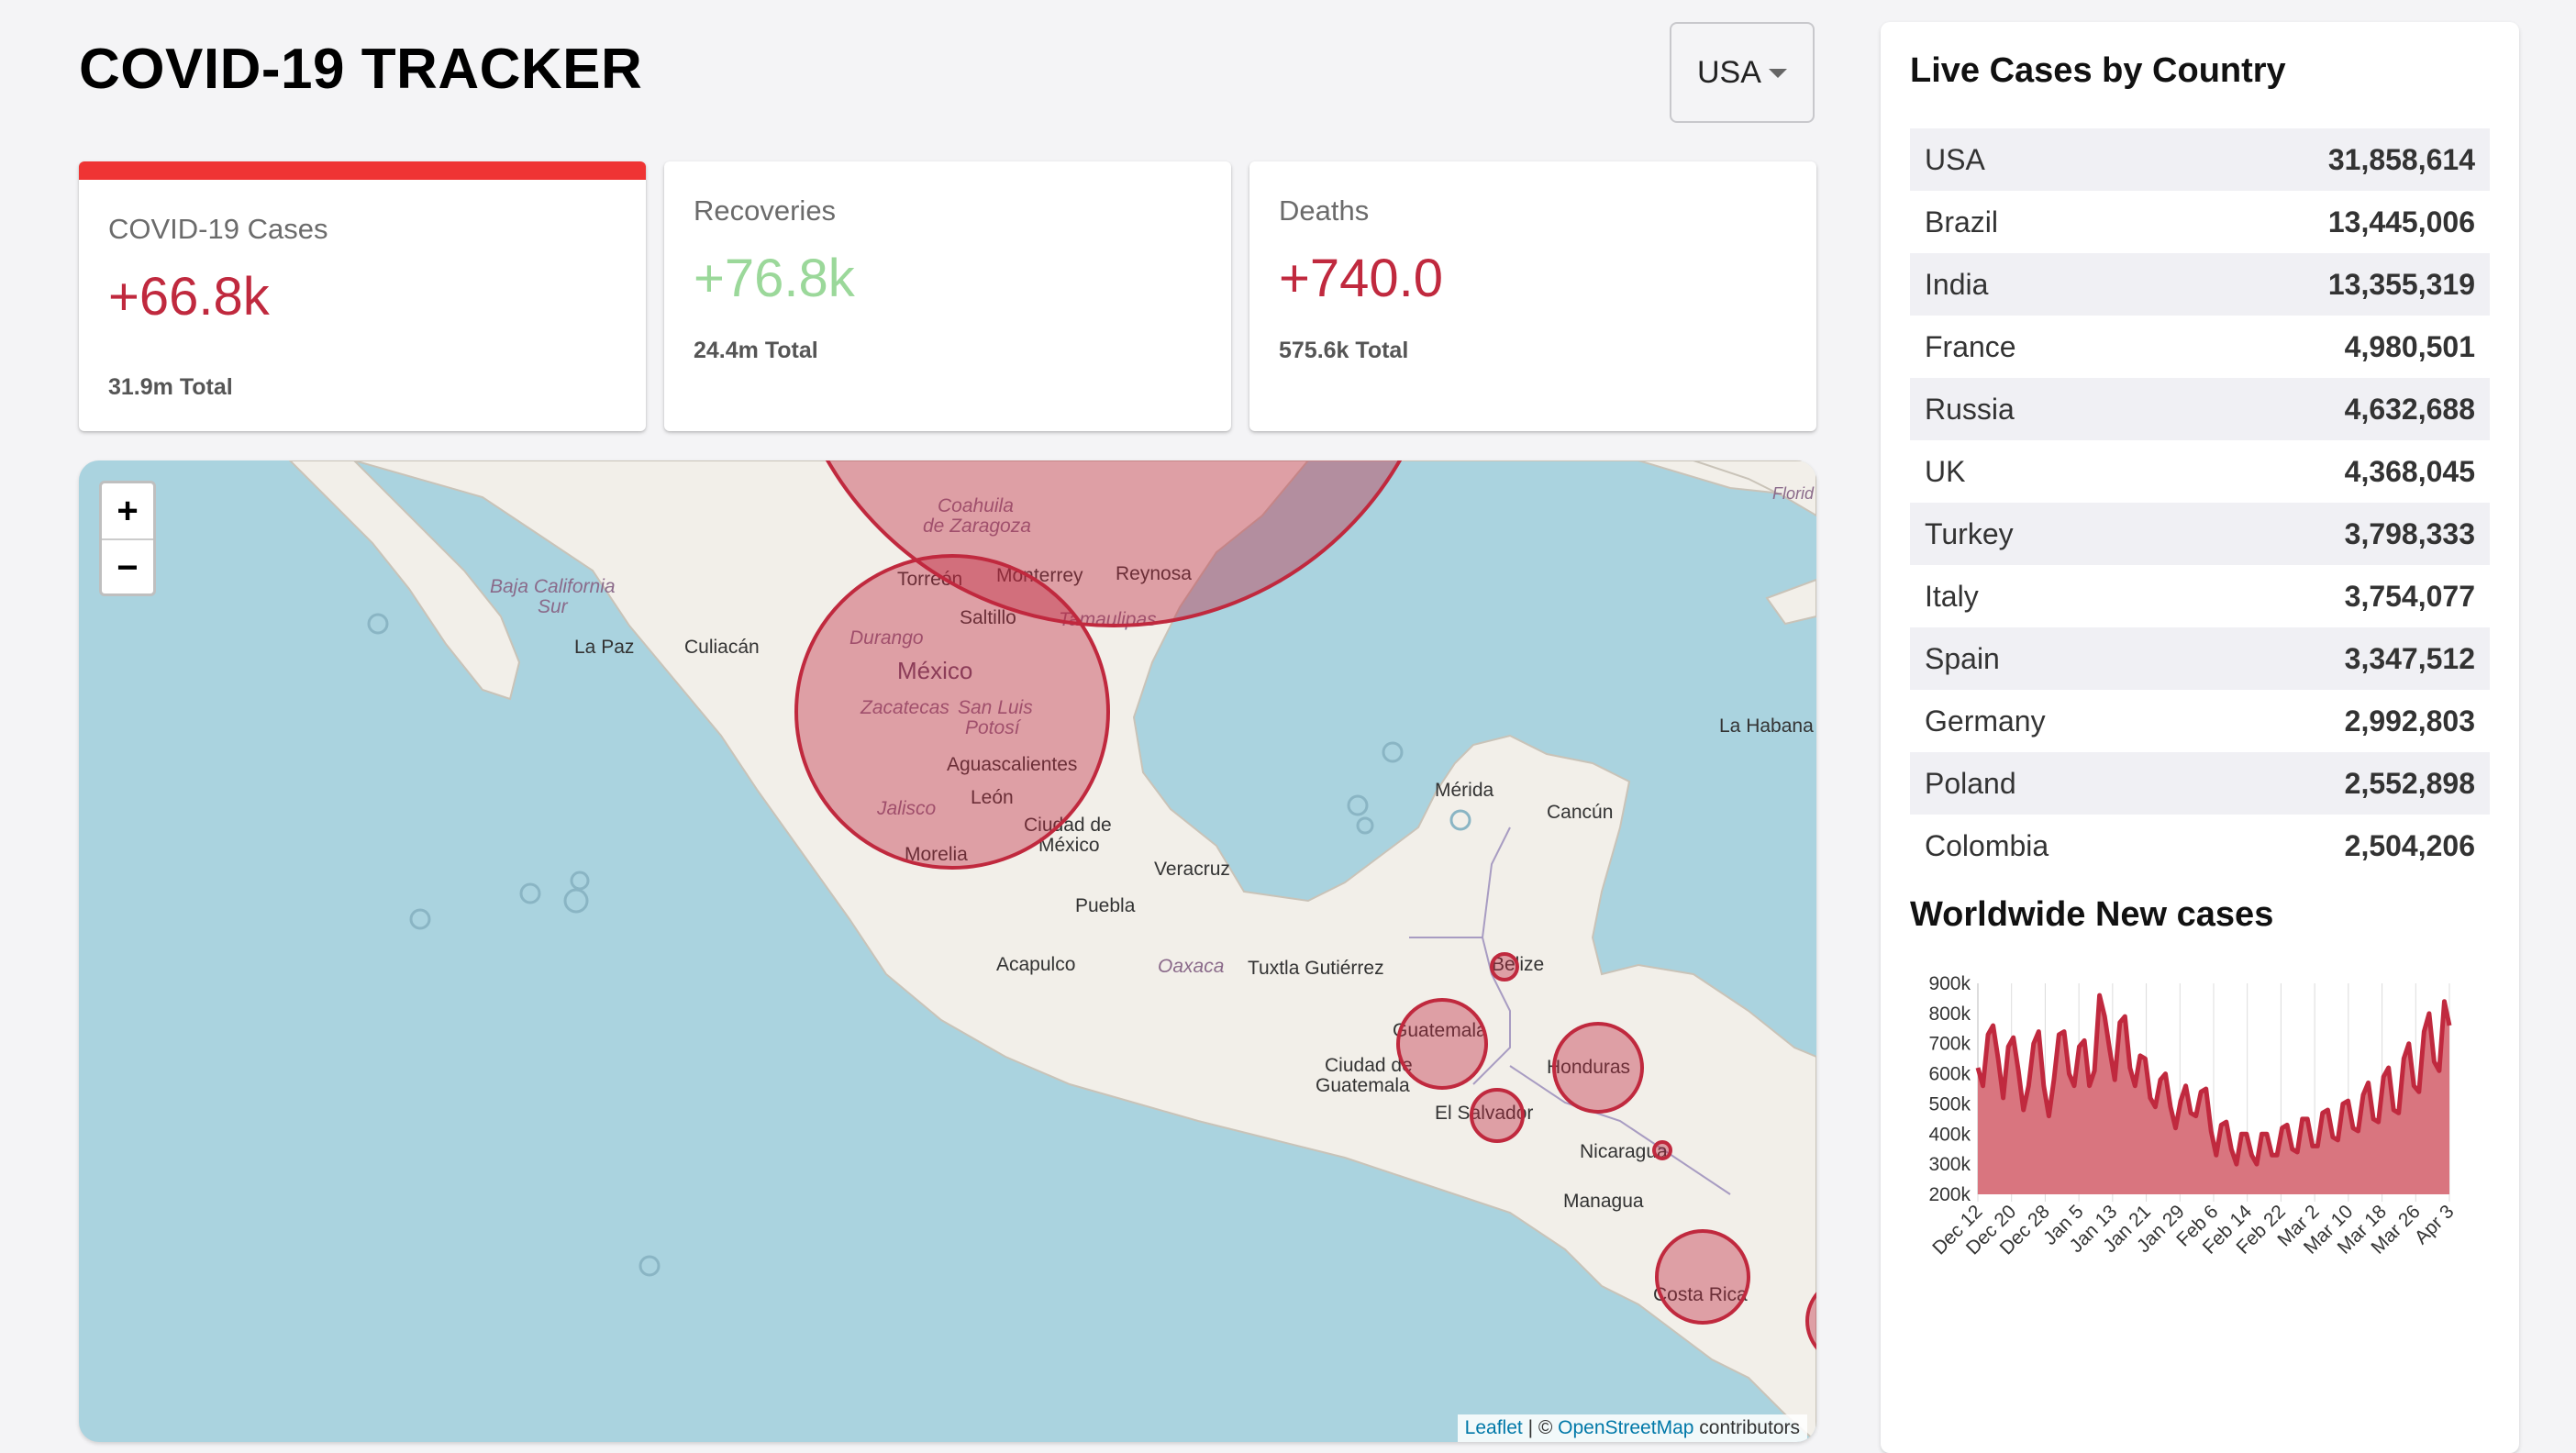  Describe the element at coordinates (2409, 783) in the screenshot. I see `country-cases: 2,552,898` at that location.